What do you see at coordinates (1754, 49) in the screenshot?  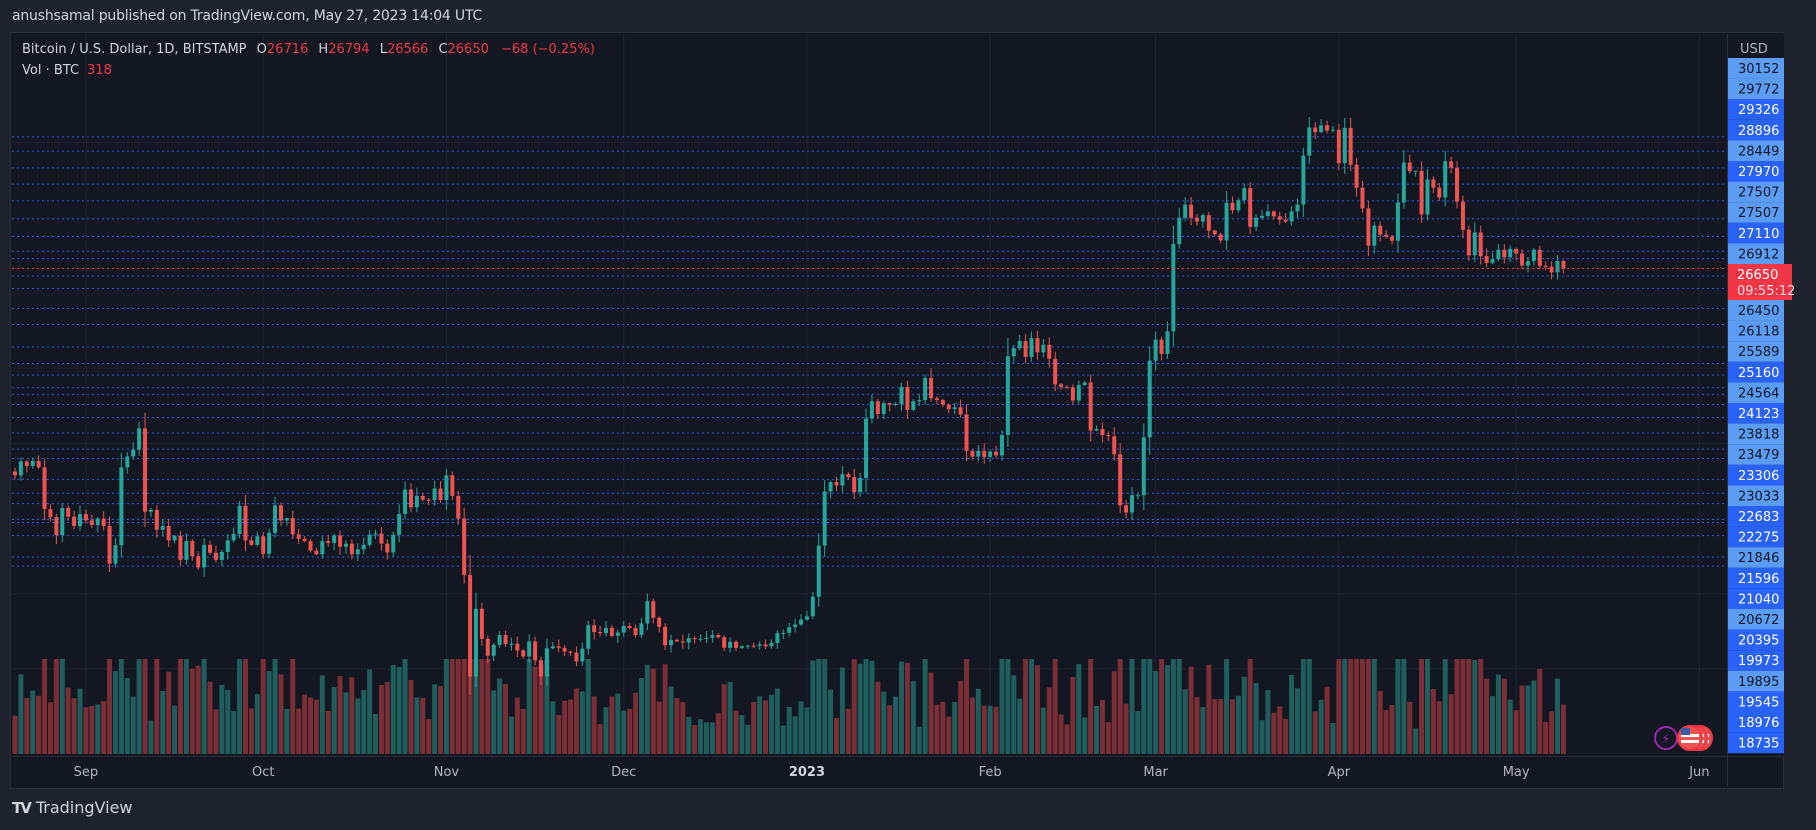 I see `currency-label: USD` at bounding box center [1754, 49].